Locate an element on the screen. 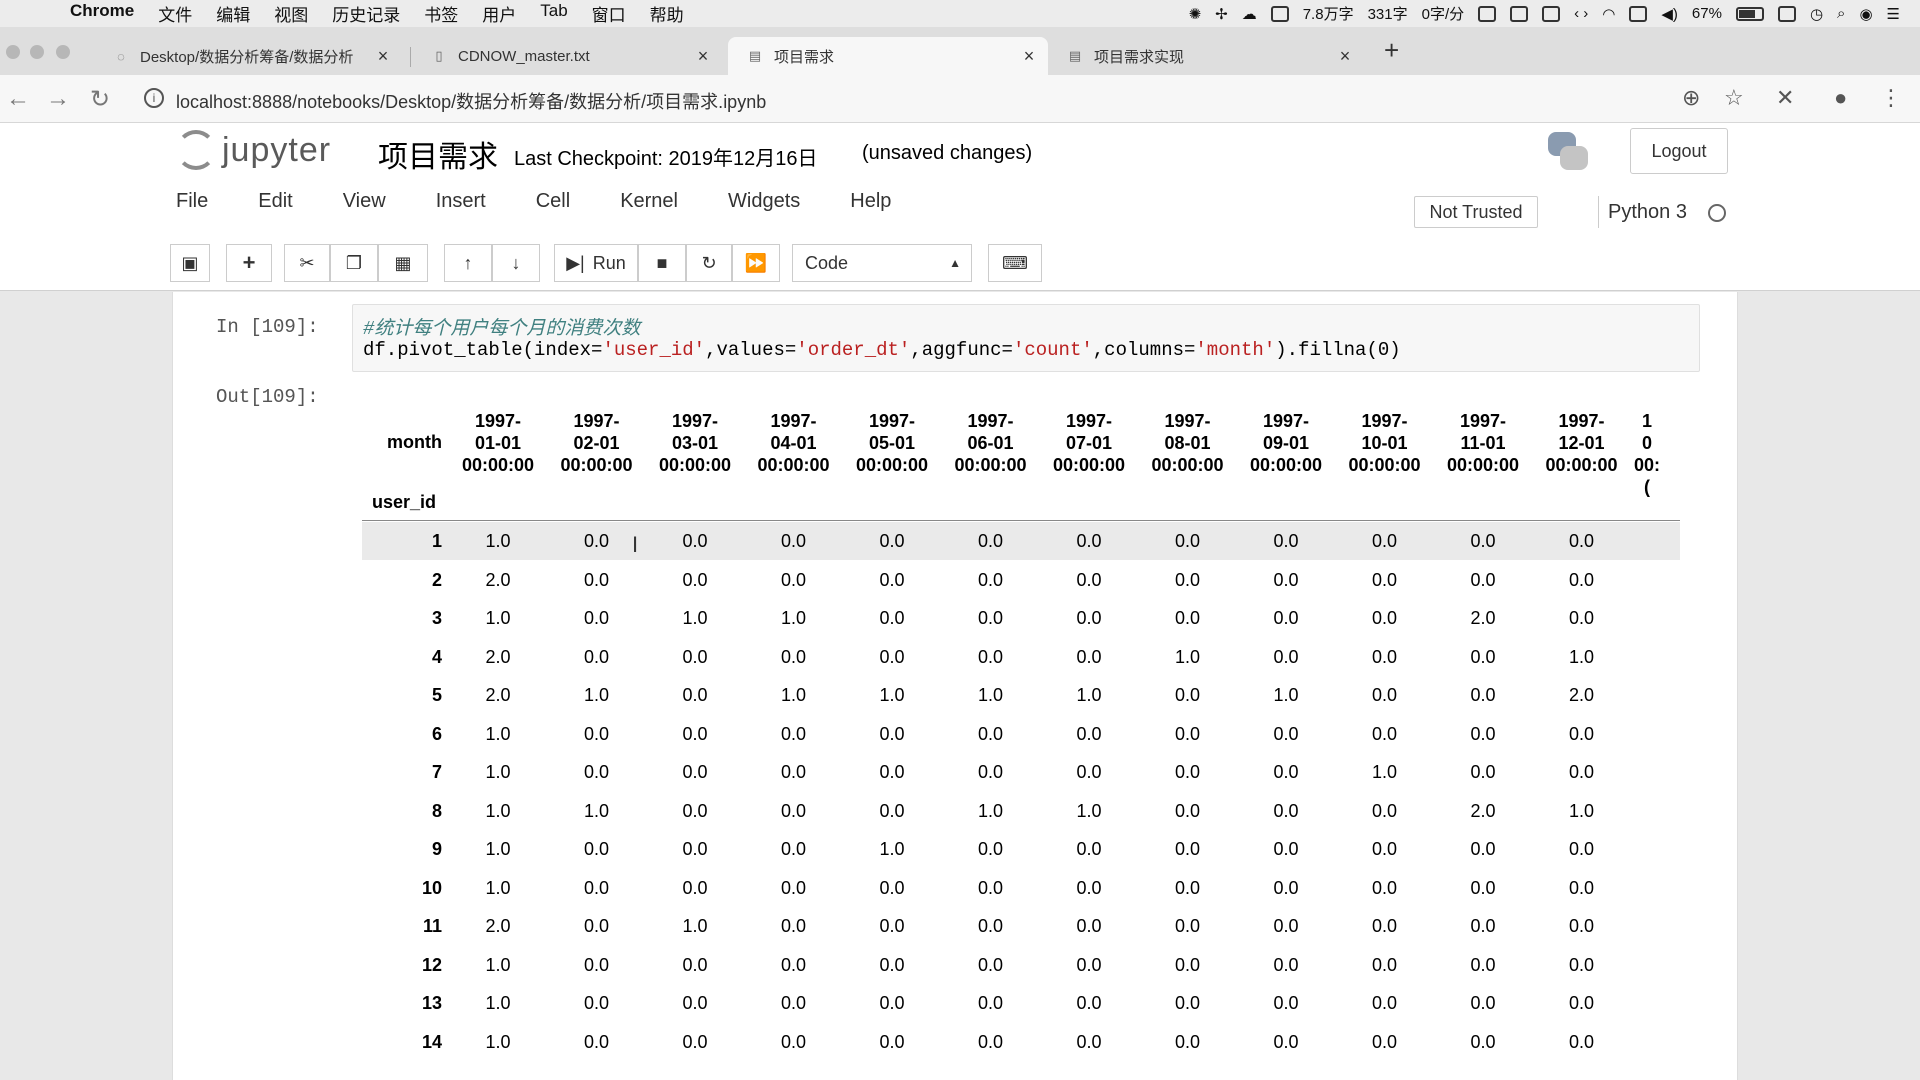 Image resolution: width=1920 pixels, height=1080 pixels. notification-icon: ☰ is located at coordinates (1893, 14).